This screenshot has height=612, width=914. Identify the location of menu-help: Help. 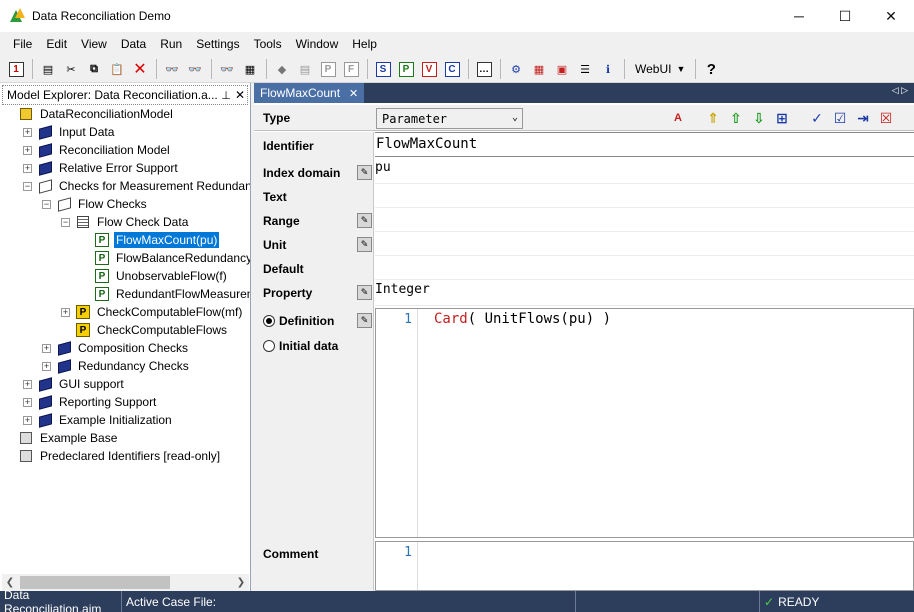
(364, 44).